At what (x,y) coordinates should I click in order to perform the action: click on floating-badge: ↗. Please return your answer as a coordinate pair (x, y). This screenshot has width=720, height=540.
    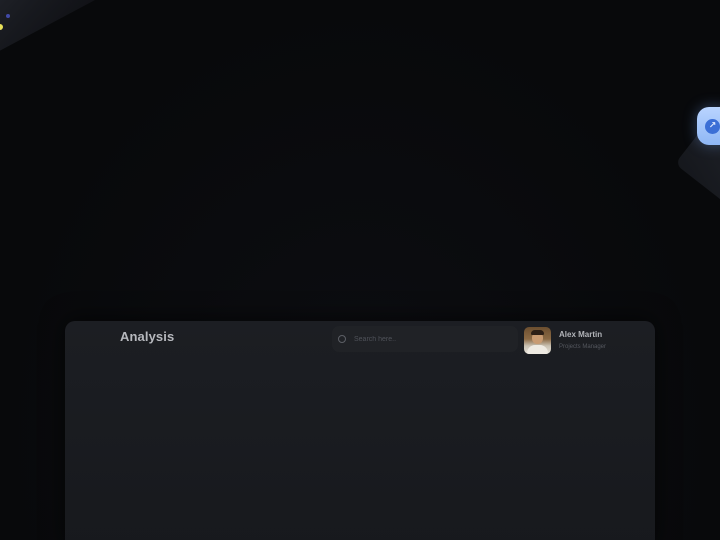
    Looking at the image, I should click on (708, 126).